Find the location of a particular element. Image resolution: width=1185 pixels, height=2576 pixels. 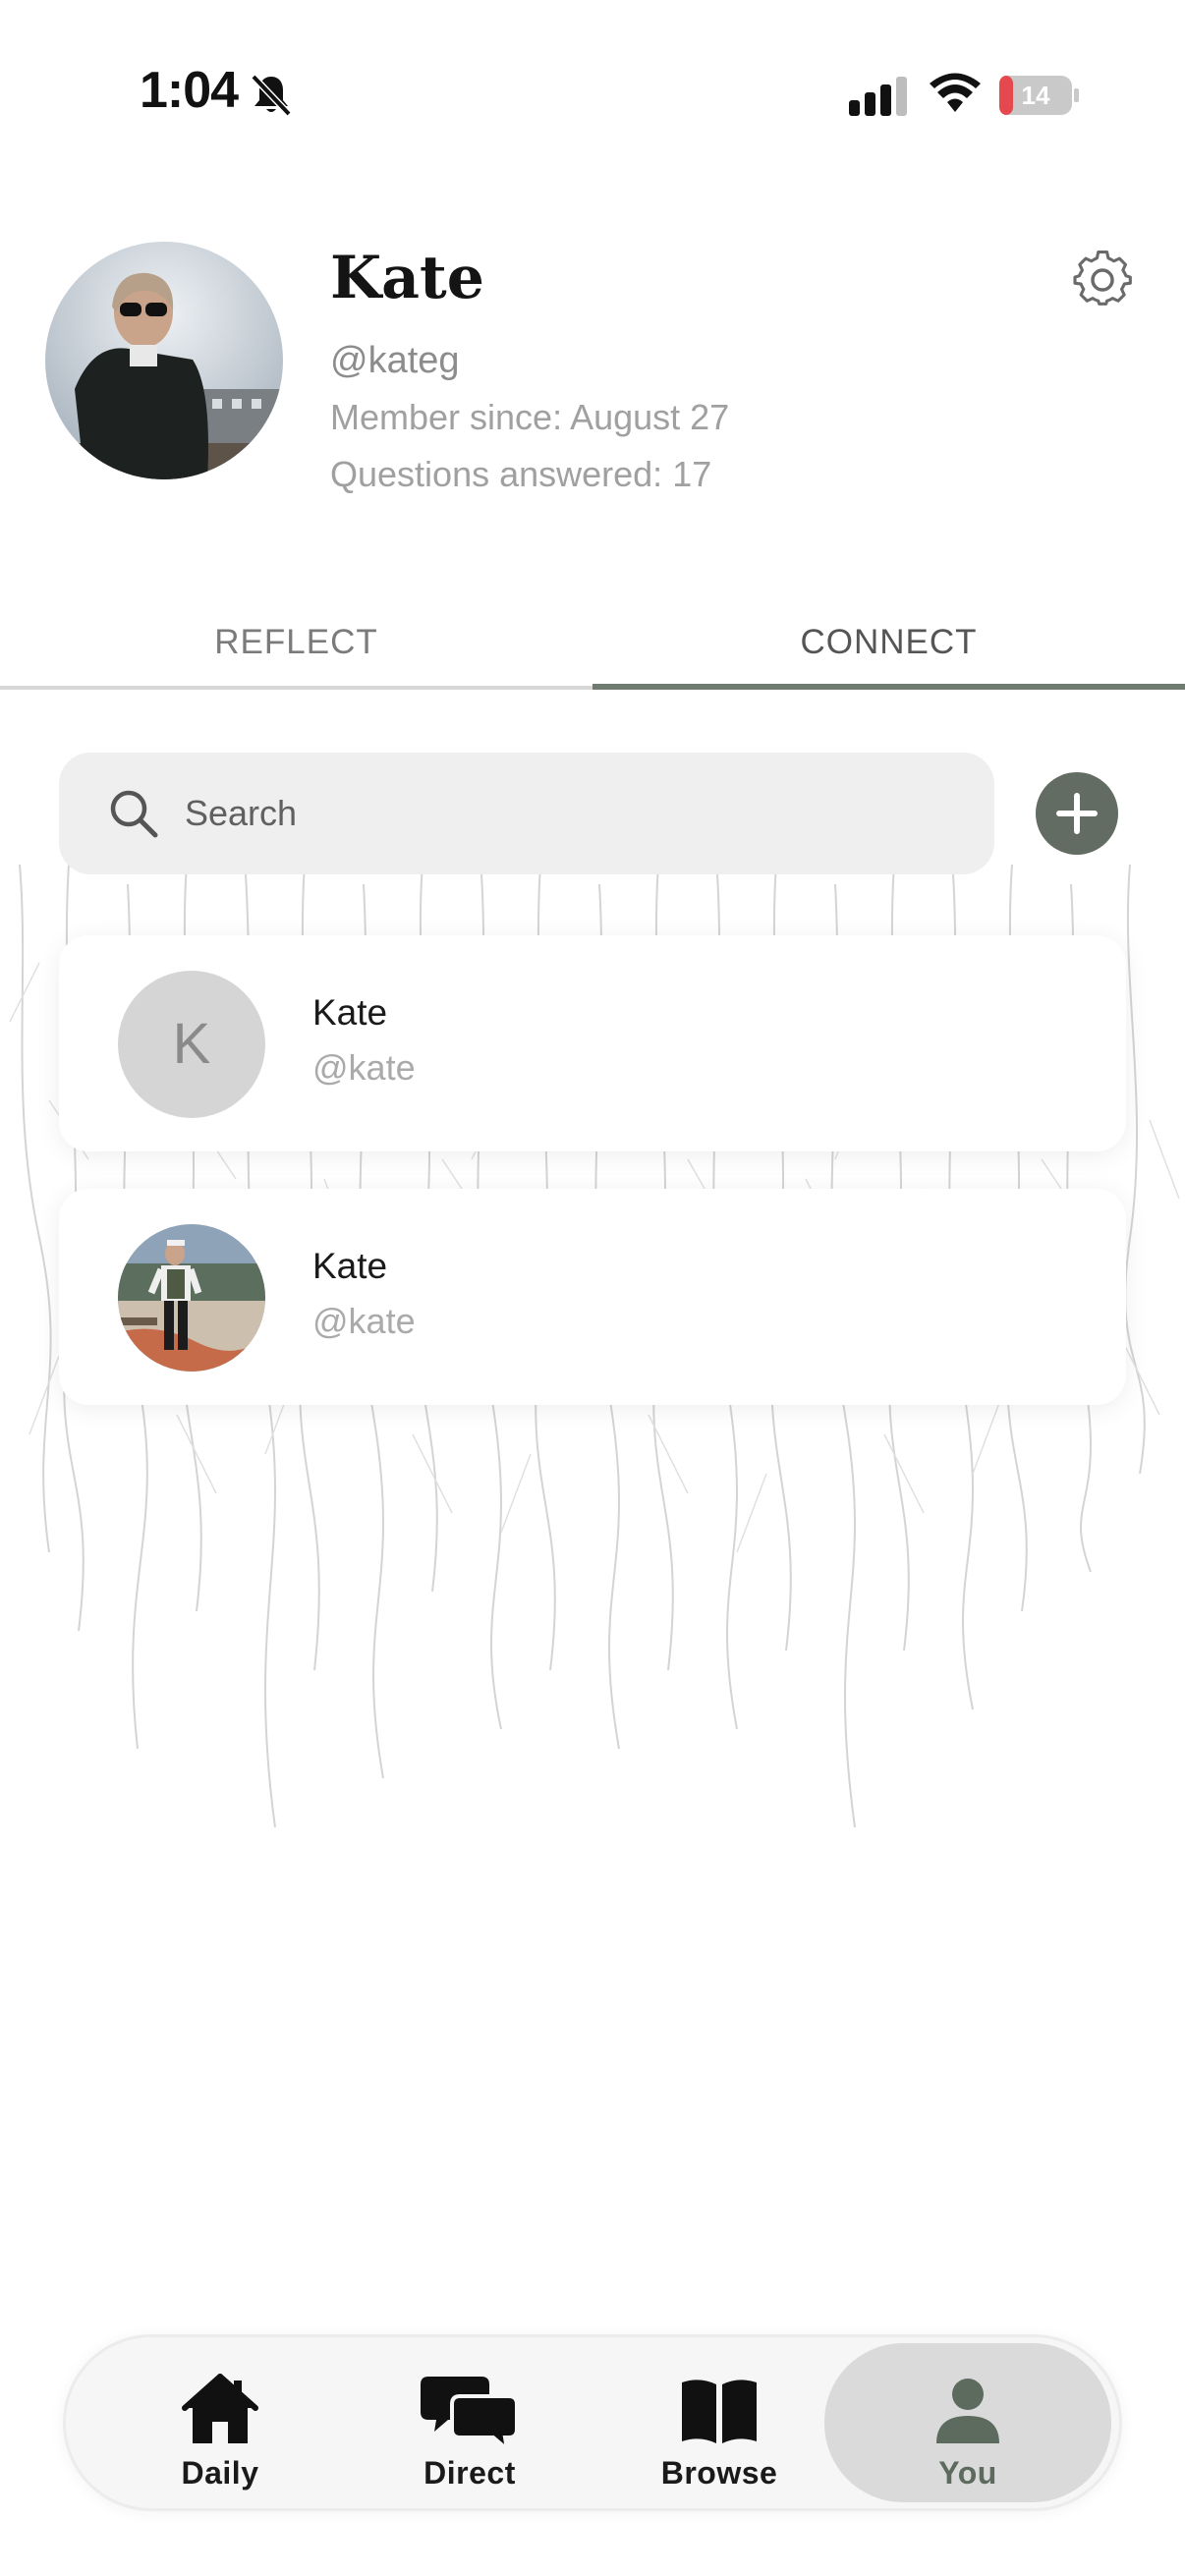

tab-reflect: REFLECT is located at coordinates (296, 648).